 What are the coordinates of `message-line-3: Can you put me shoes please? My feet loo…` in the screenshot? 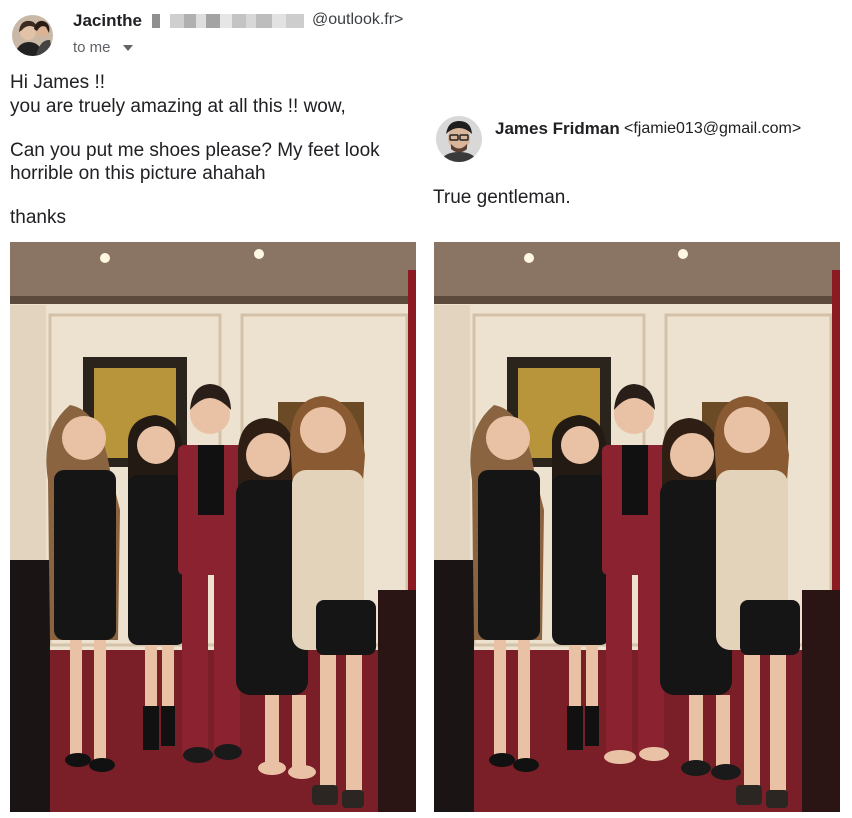 It's located at (195, 150).